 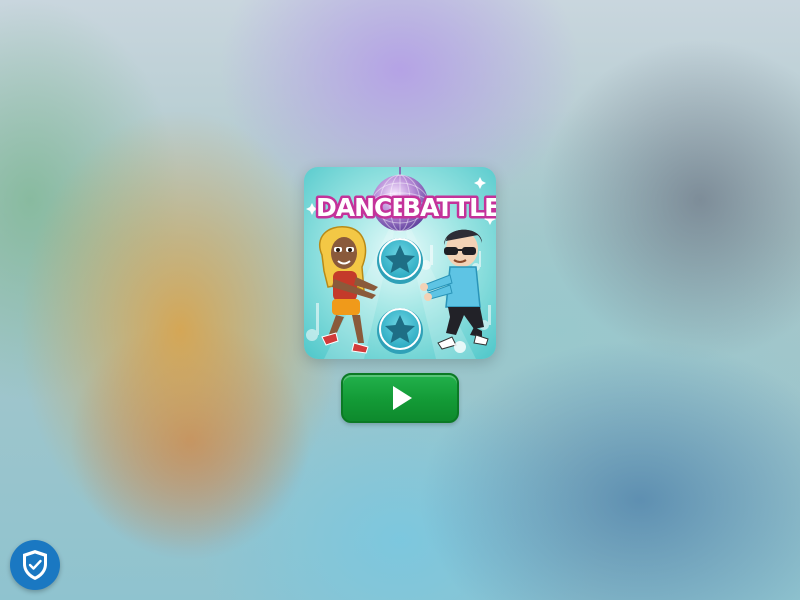 I want to click on play-icon, so click(x=402, y=398).